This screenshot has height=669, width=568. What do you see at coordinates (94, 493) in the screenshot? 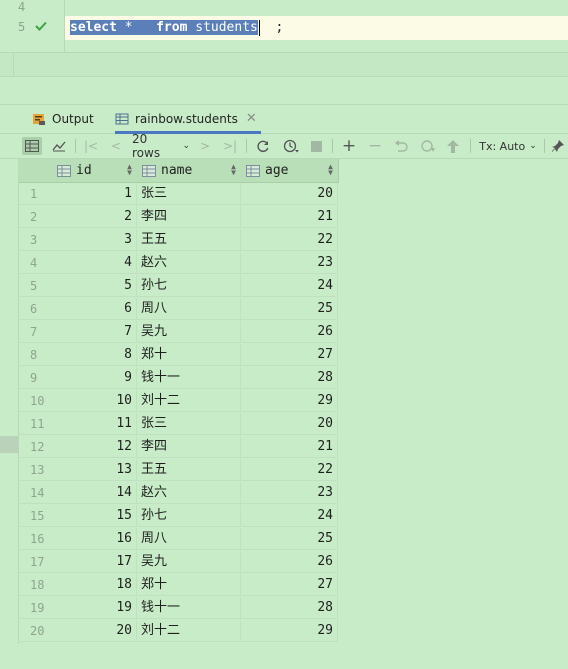
I see `cell-id: 14` at bounding box center [94, 493].